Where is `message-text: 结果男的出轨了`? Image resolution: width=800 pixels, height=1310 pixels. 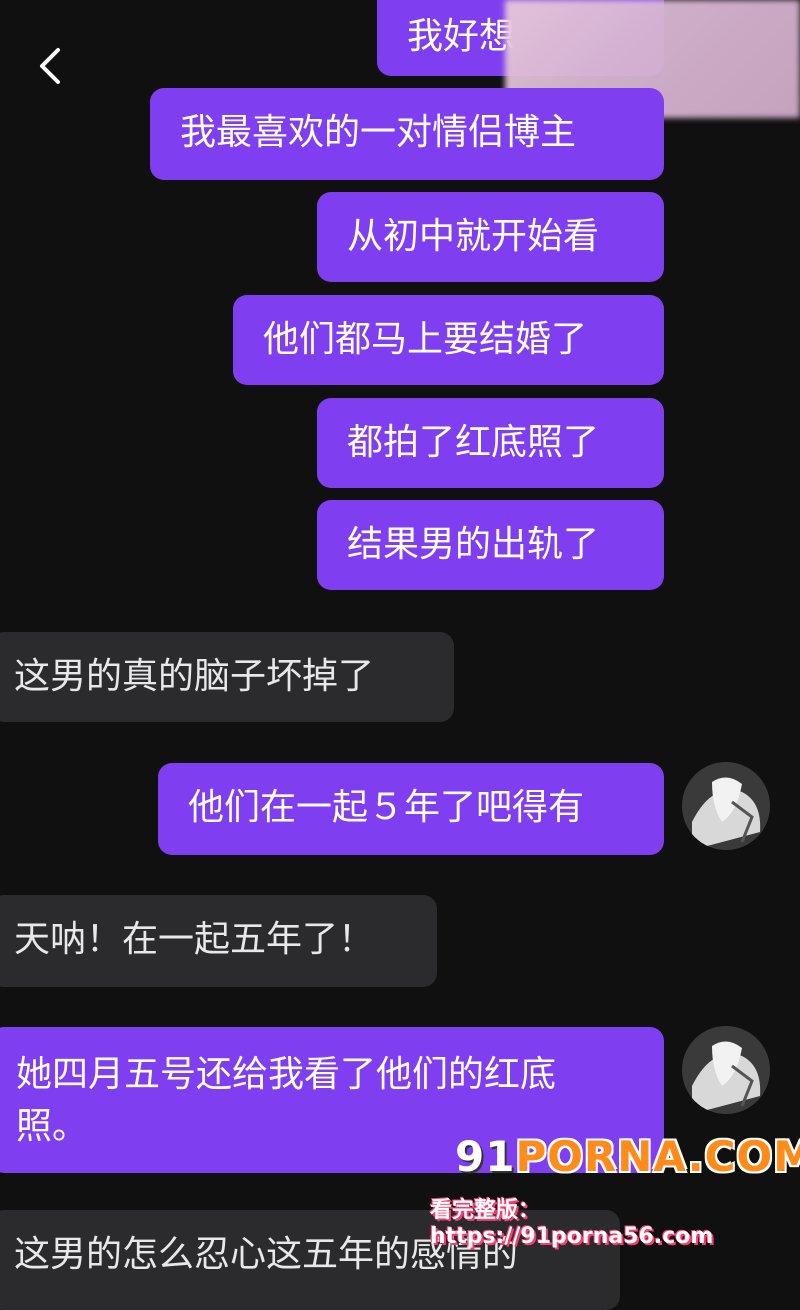
message-text: 结果男的出轨了 is located at coordinates (473, 544).